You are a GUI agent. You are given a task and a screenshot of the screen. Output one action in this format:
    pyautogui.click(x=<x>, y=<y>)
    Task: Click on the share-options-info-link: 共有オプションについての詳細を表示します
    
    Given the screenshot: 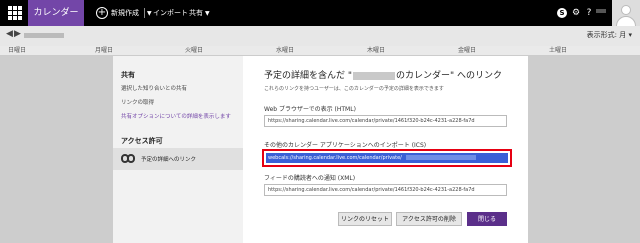 What is the action you would take?
    pyautogui.click(x=176, y=116)
    